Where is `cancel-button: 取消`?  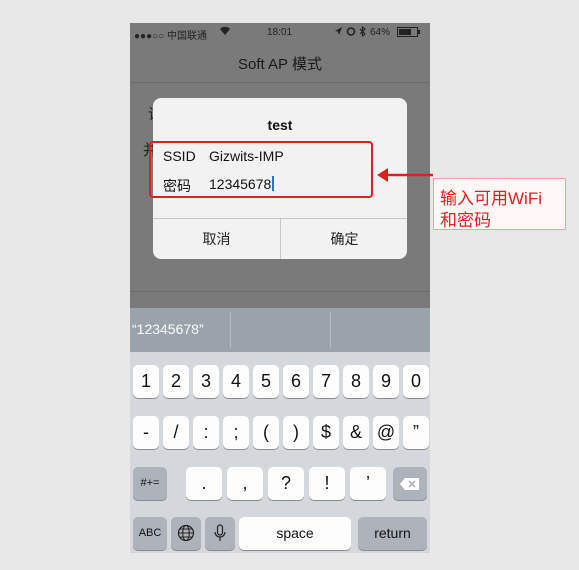 cancel-button: 取消 is located at coordinates (216, 239).